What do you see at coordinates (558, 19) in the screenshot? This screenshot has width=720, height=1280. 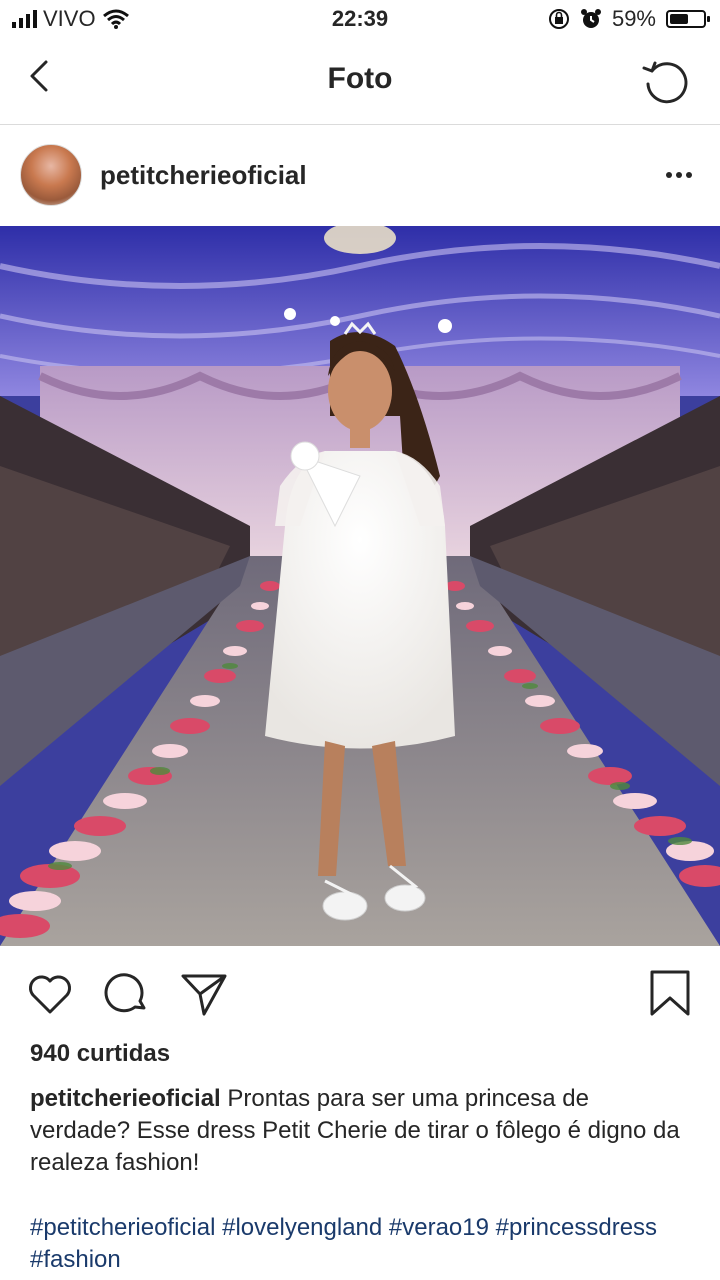 I see `orientation-lock-icon` at bounding box center [558, 19].